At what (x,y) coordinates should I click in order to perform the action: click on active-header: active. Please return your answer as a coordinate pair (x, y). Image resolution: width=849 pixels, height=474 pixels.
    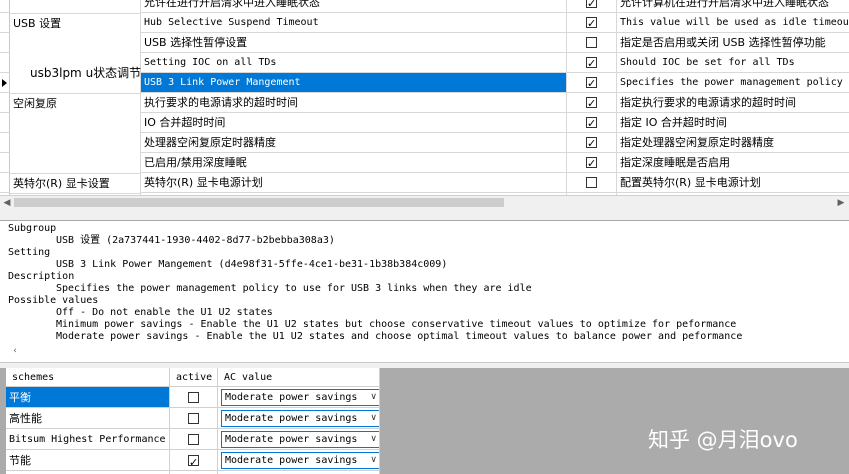
    Looking at the image, I should click on (194, 377).